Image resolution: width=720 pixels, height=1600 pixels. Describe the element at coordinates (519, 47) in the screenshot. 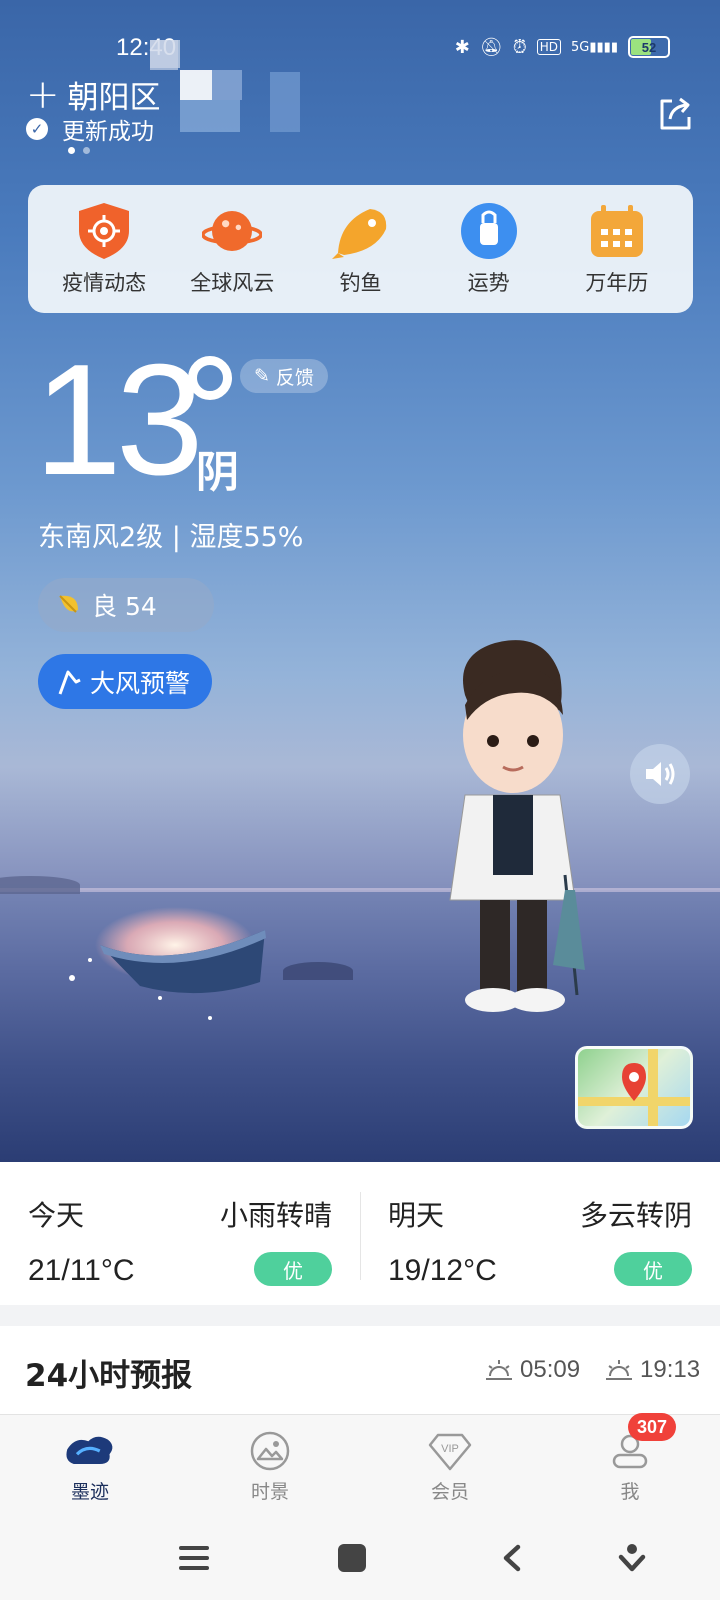

I see `alarm-icon: ⏰︎` at that location.